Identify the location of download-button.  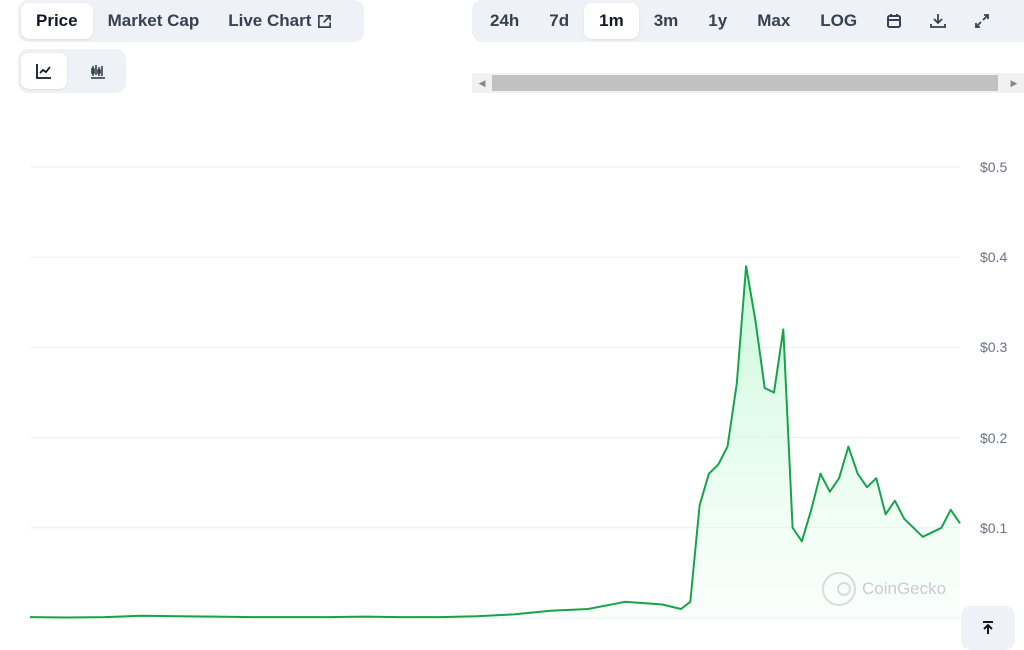
(938, 21).